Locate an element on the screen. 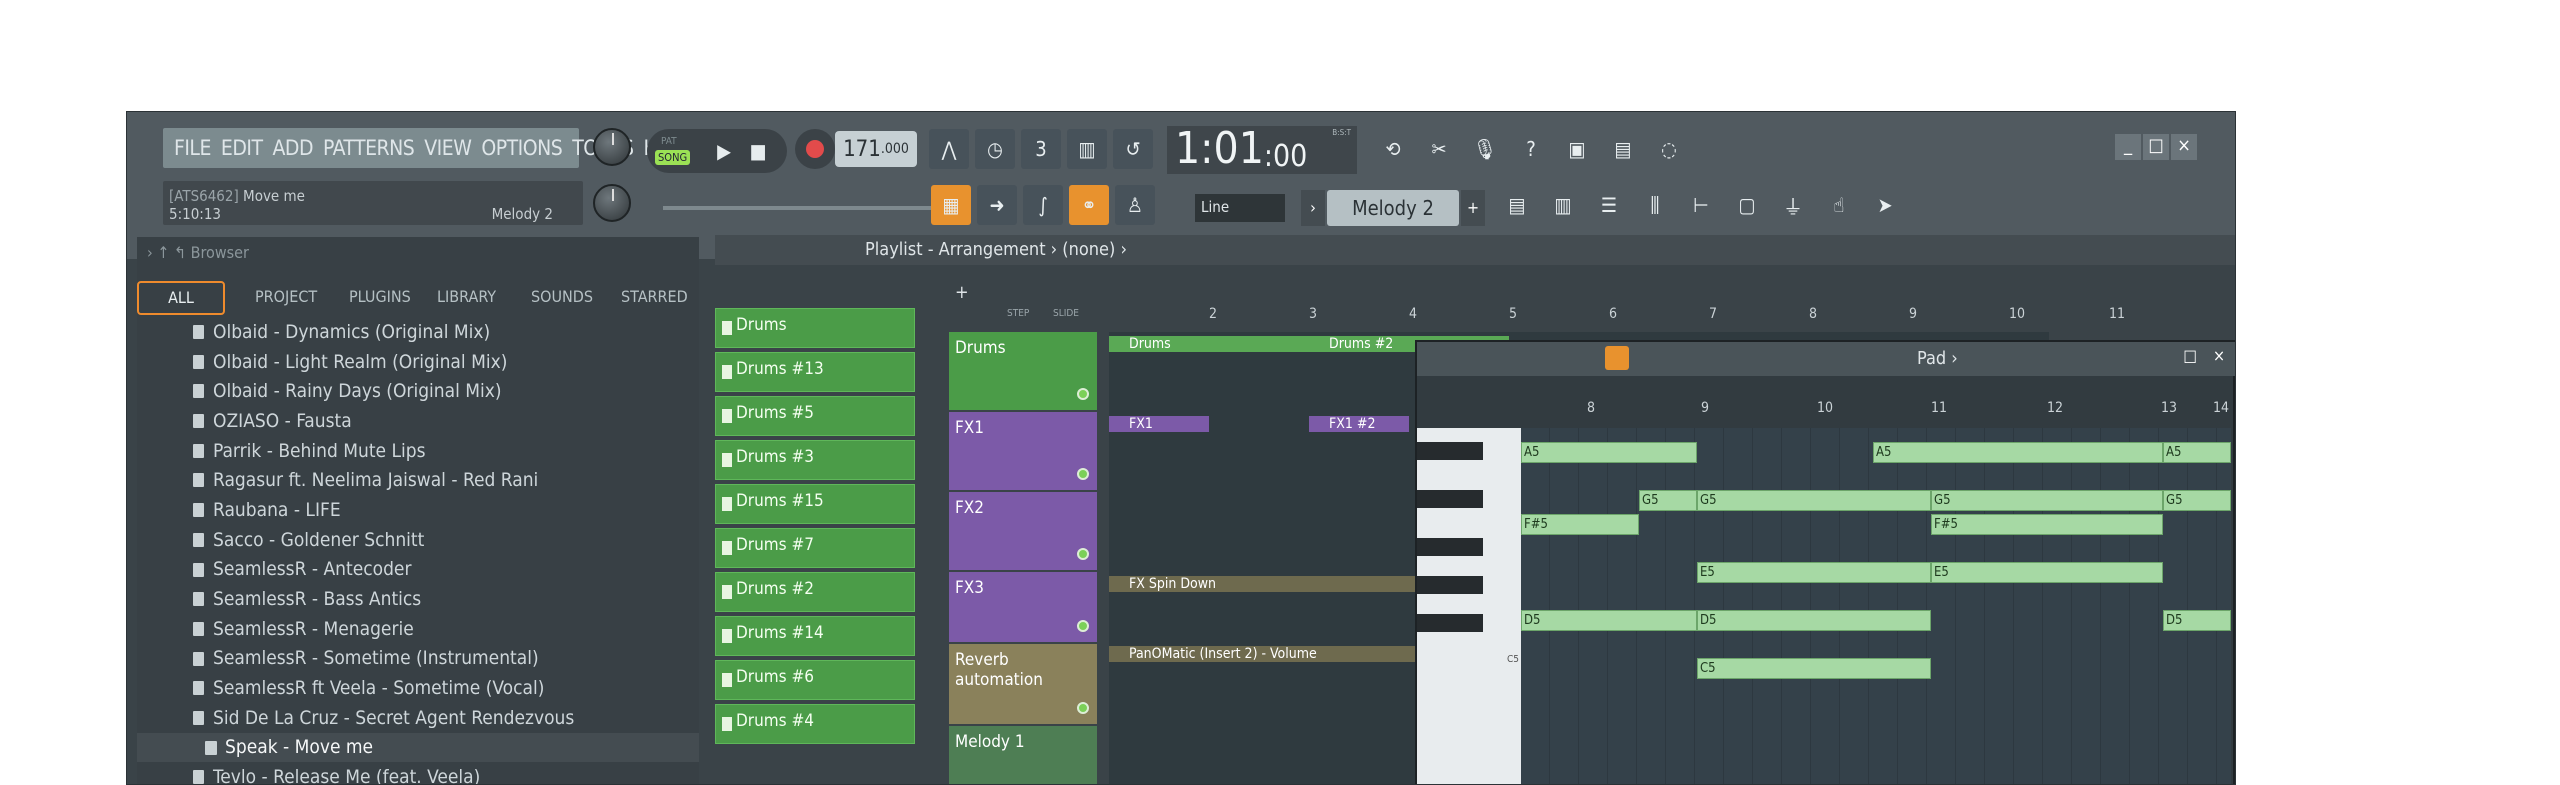  list-item: SeamlessR - Sometime (Instrumental) is located at coordinates (418, 659).